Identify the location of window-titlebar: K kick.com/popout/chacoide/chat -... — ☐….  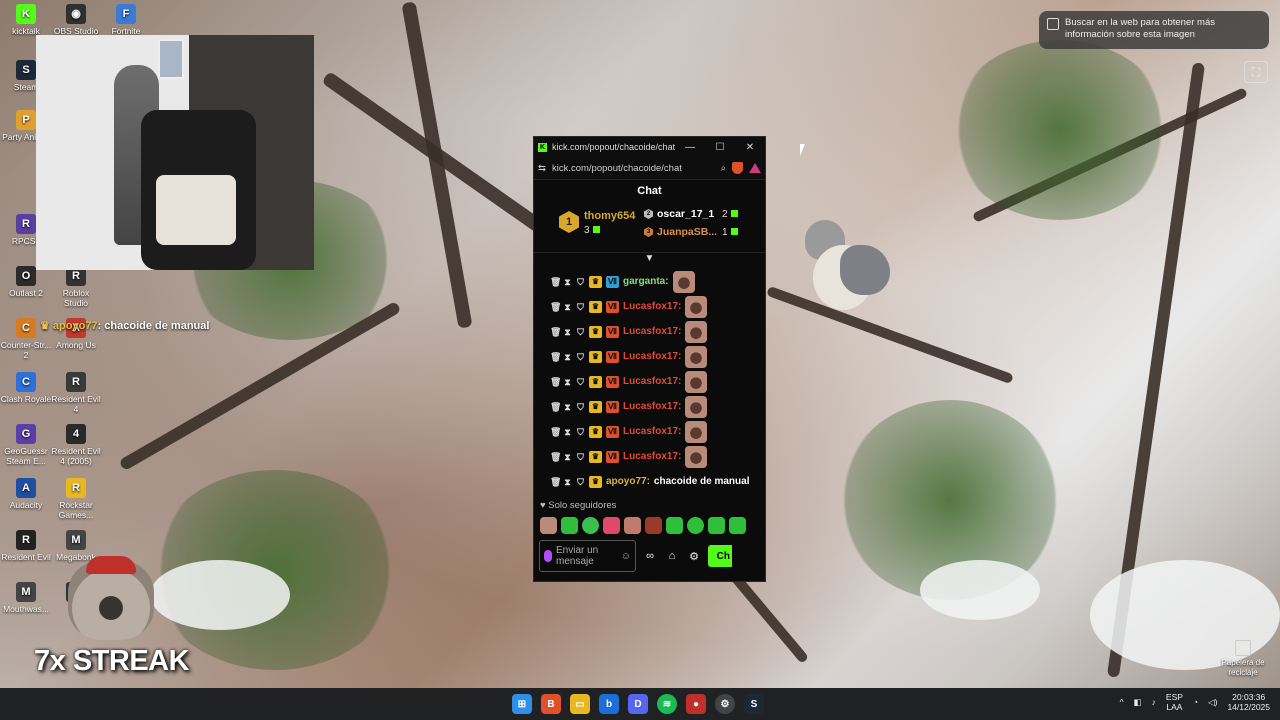
(649, 147).